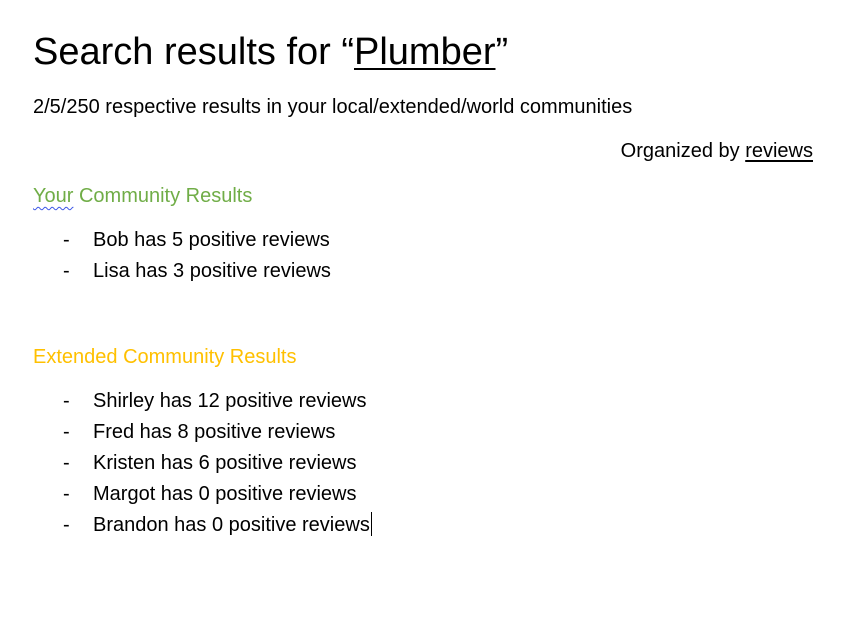  I want to click on local-heading-first-word: Your, so click(53, 196).